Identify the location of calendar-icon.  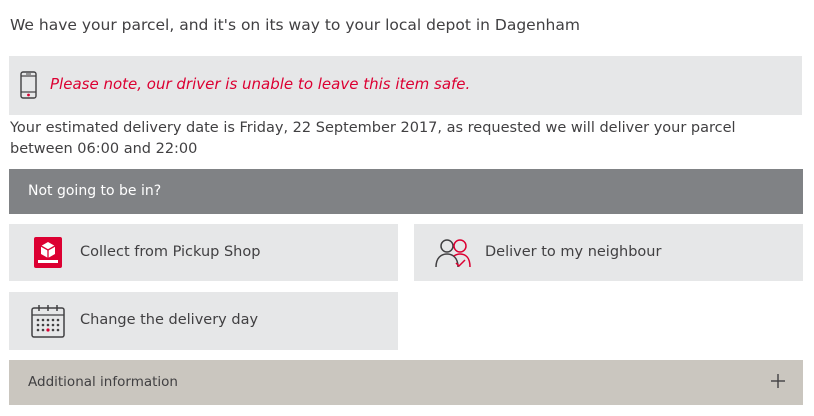
(48, 321).